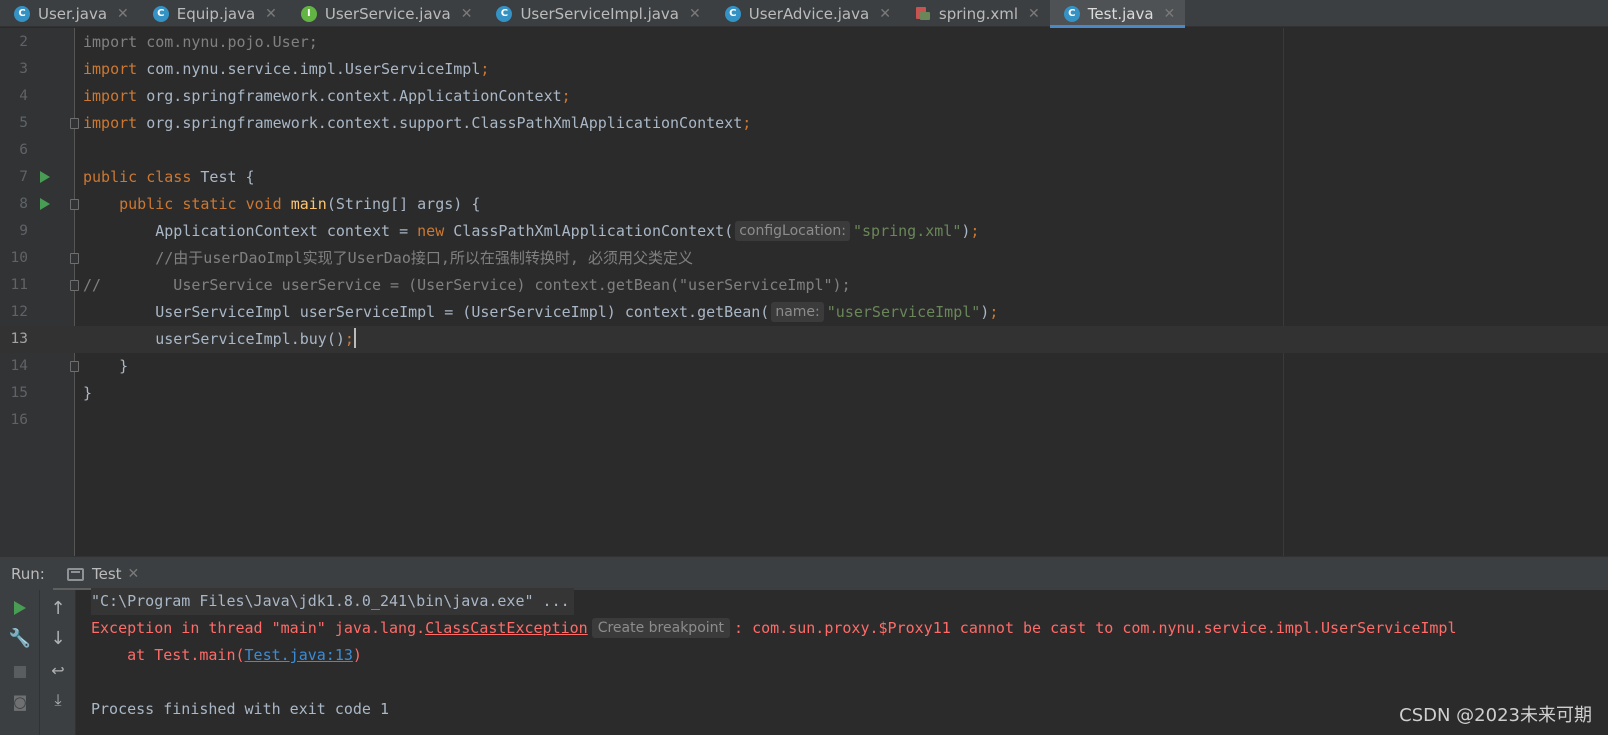 The image size is (1608, 735). Describe the element at coordinates (58, 700) in the screenshot. I see `scroll-to-end-icon: ⤓` at that location.